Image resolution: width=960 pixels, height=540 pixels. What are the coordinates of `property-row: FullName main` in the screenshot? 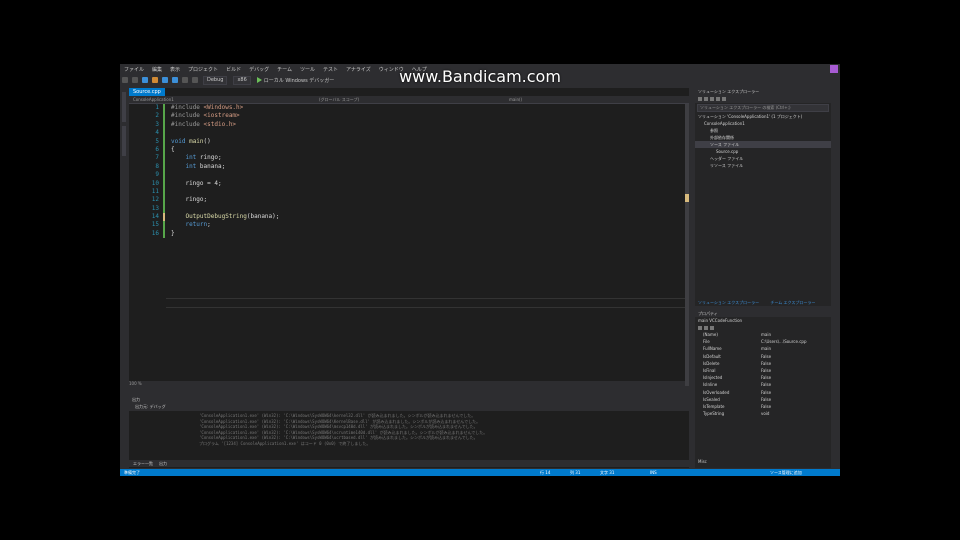 It's located at (763, 348).